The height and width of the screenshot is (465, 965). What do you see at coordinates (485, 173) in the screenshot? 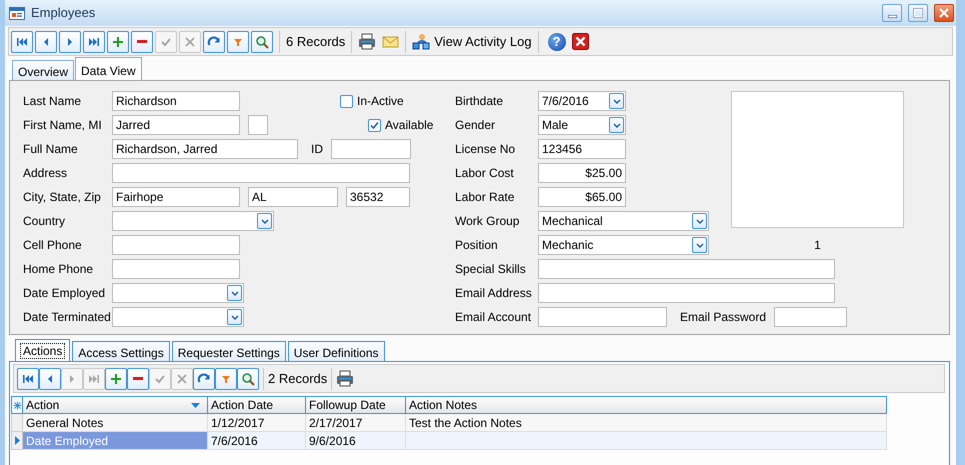
I see `field-label: Labor Cost` at bounding box center [485, 173].